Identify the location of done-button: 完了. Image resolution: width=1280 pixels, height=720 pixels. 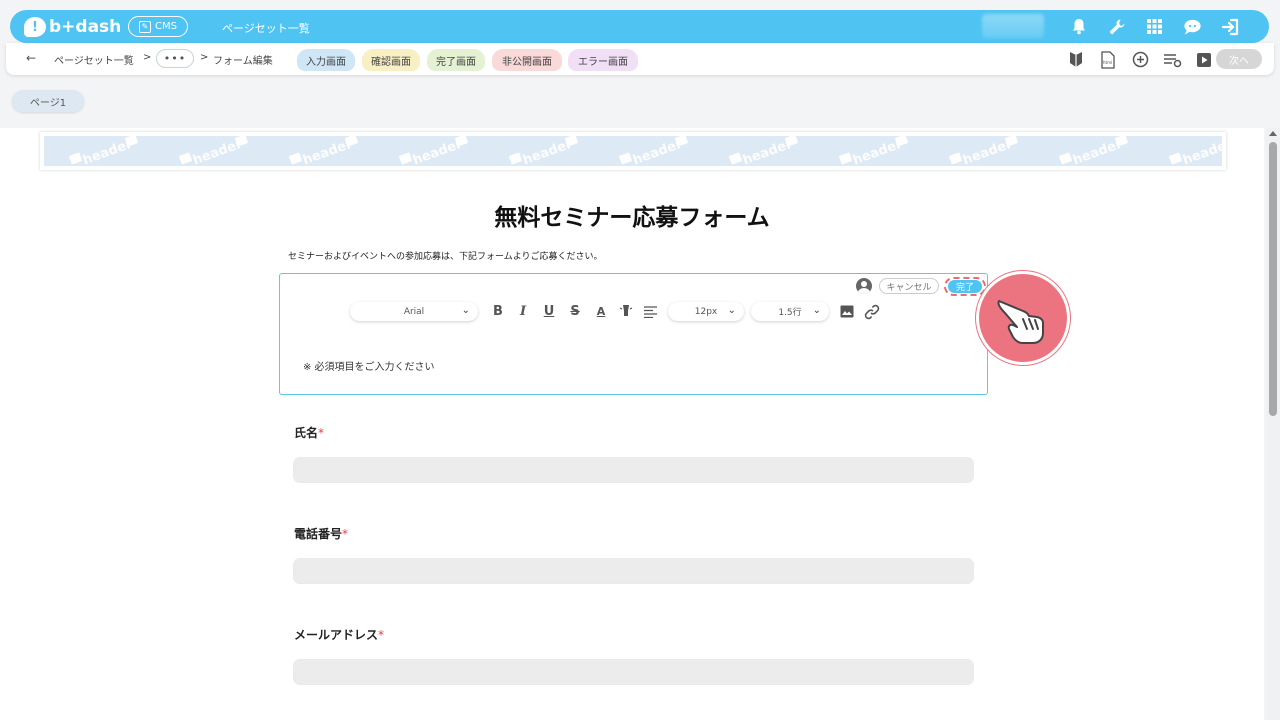
(965, 286).